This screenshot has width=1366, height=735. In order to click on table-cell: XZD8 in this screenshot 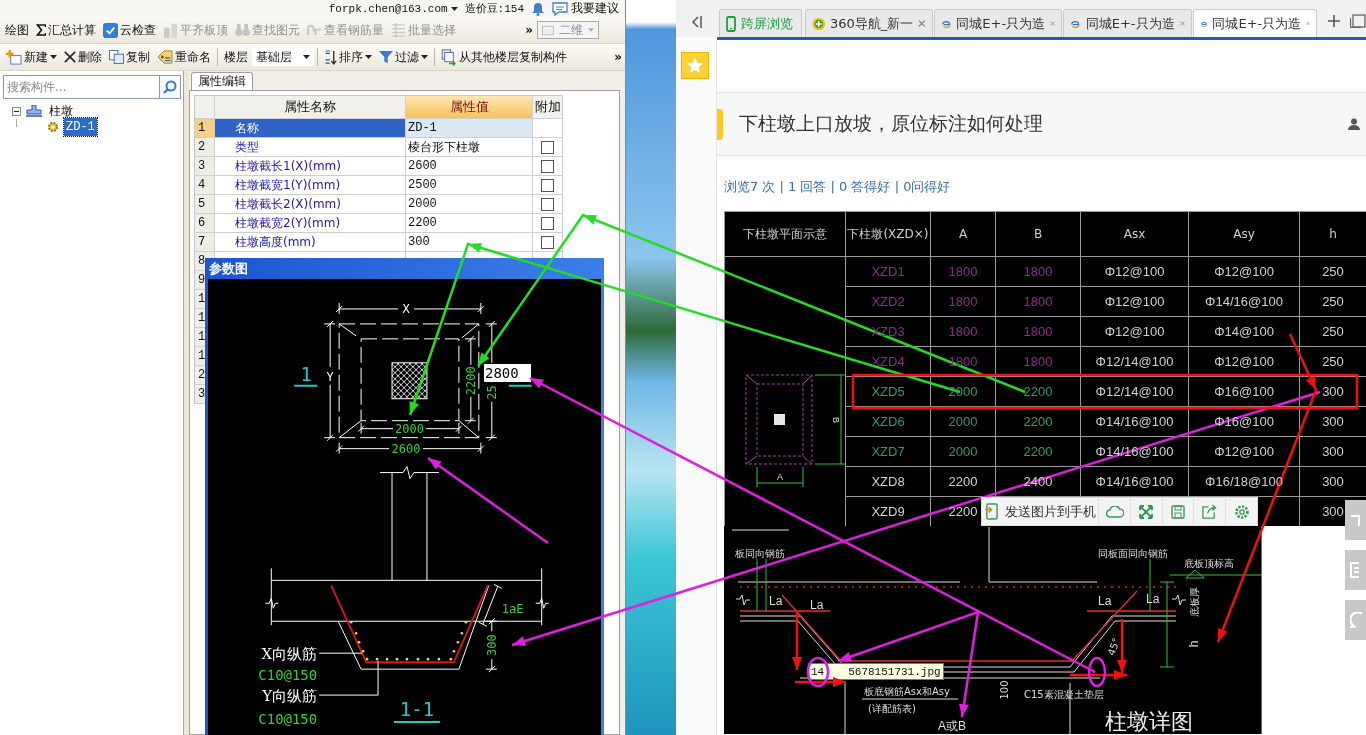, I will do `click(888, 481)`.